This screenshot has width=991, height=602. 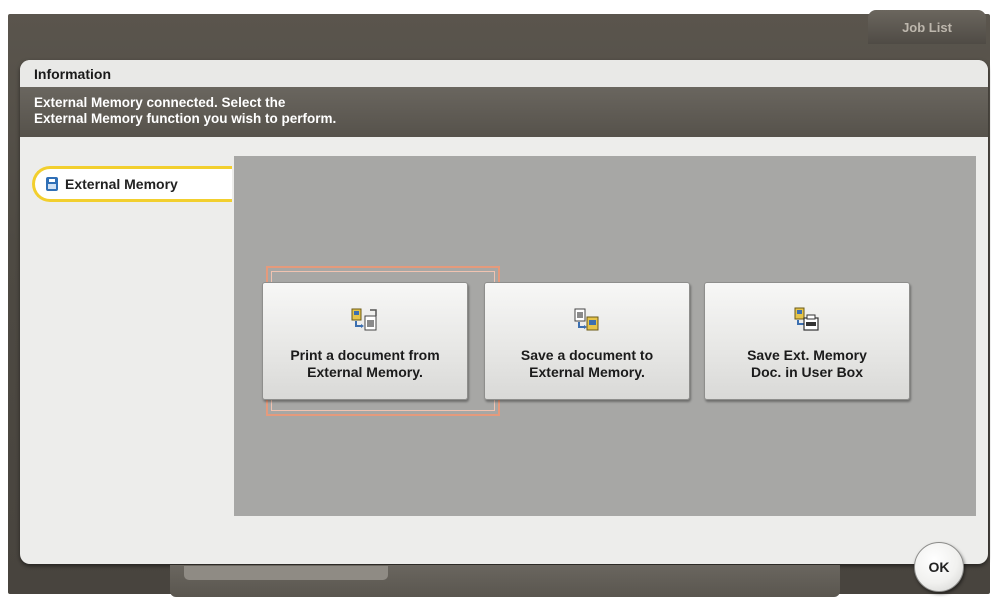 What do you see at coordinates (364, 319) in the screenshot?
I see `print-from-memory-icon` at bounding box center [364, 319].